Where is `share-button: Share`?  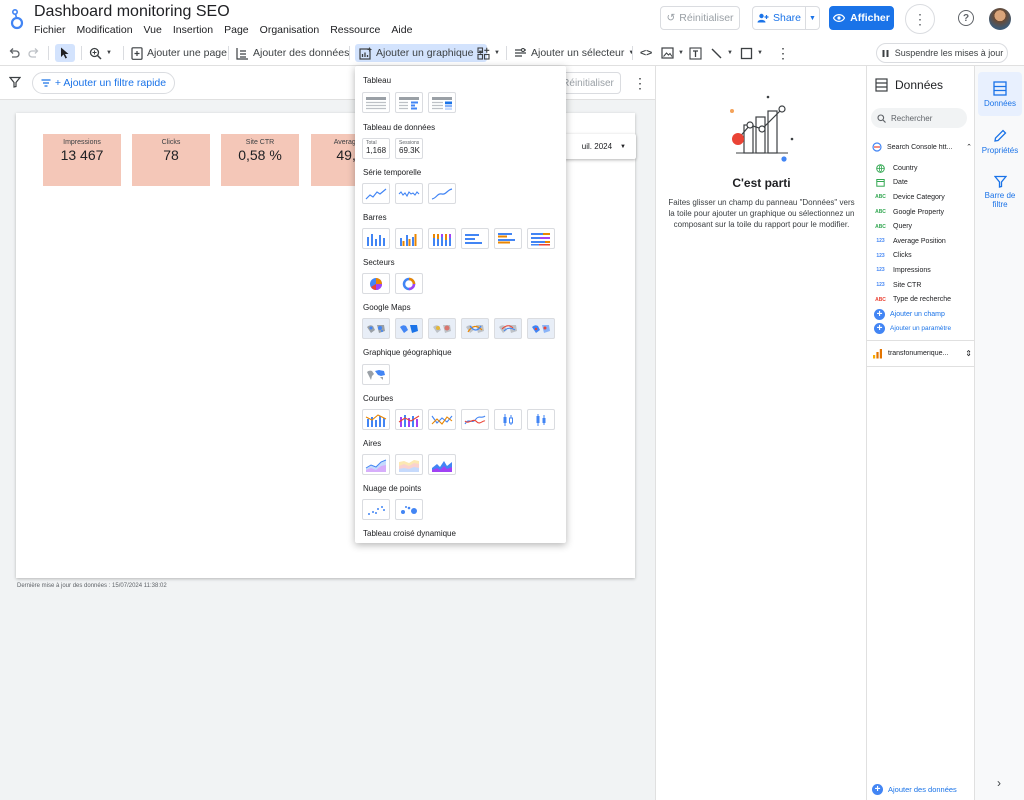
share-button: Share is located at coordinates (779, 18).